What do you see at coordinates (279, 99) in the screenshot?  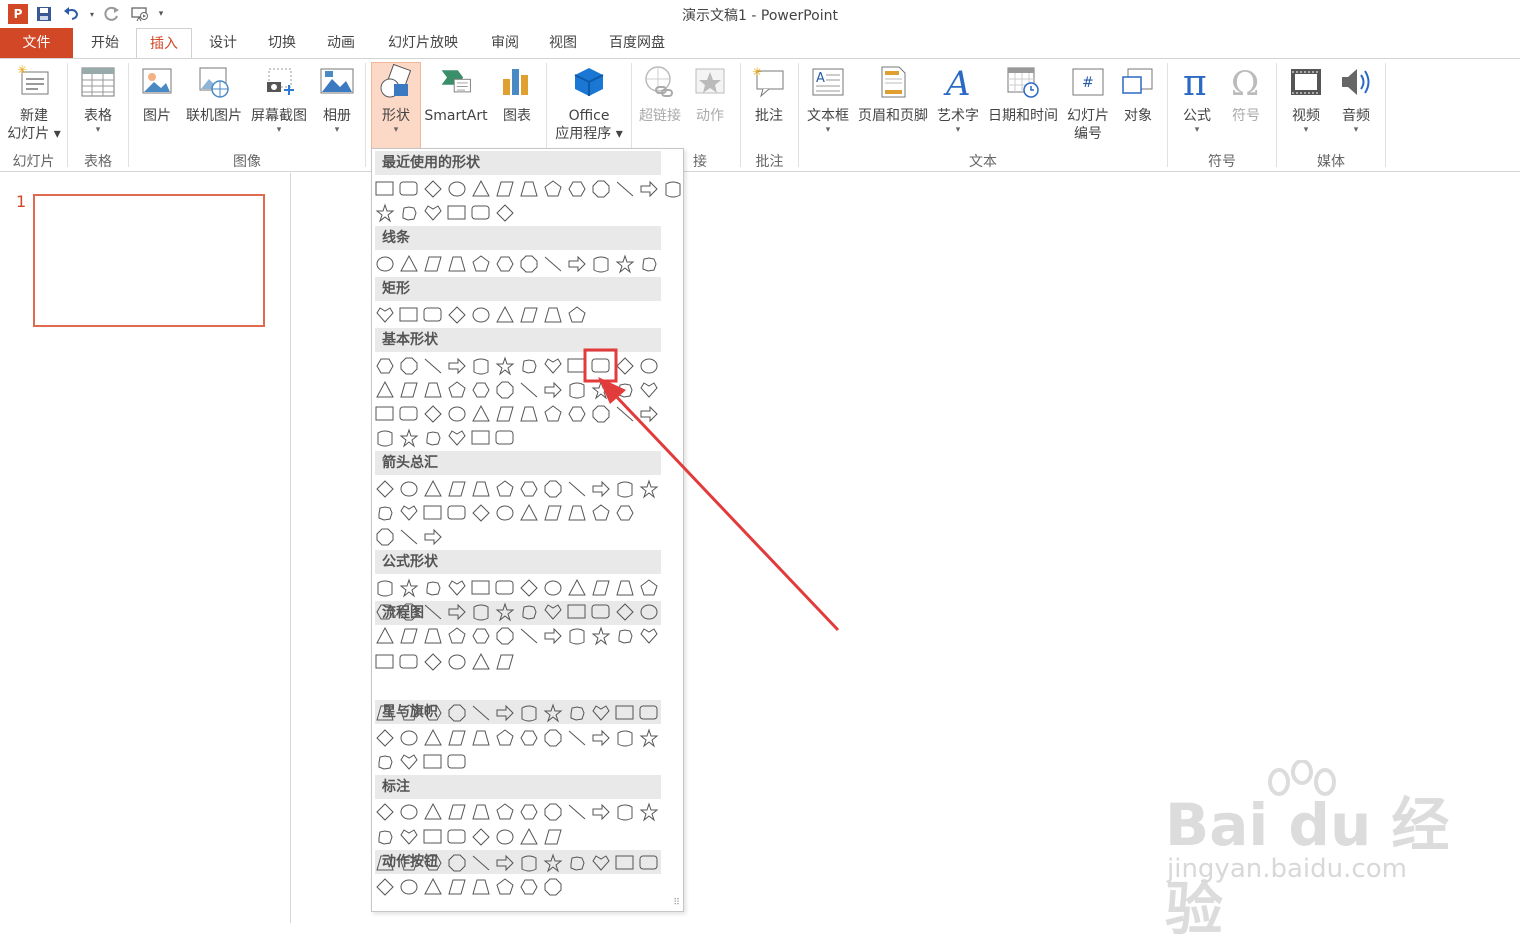 I see `screenshot-button: 屏幕截图 ▾` at bounding box center [279, 99].